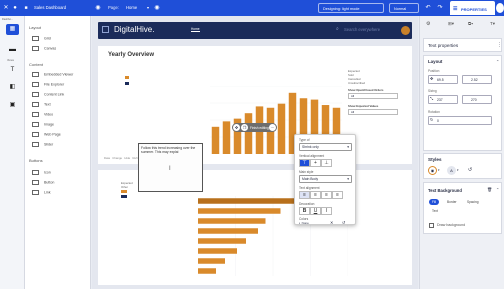 This screenshot has width=504, height=289. Describe the element at coordinates (259, 128) in the screenshot. I see `finish-editing-button: Finish editing` at that location.